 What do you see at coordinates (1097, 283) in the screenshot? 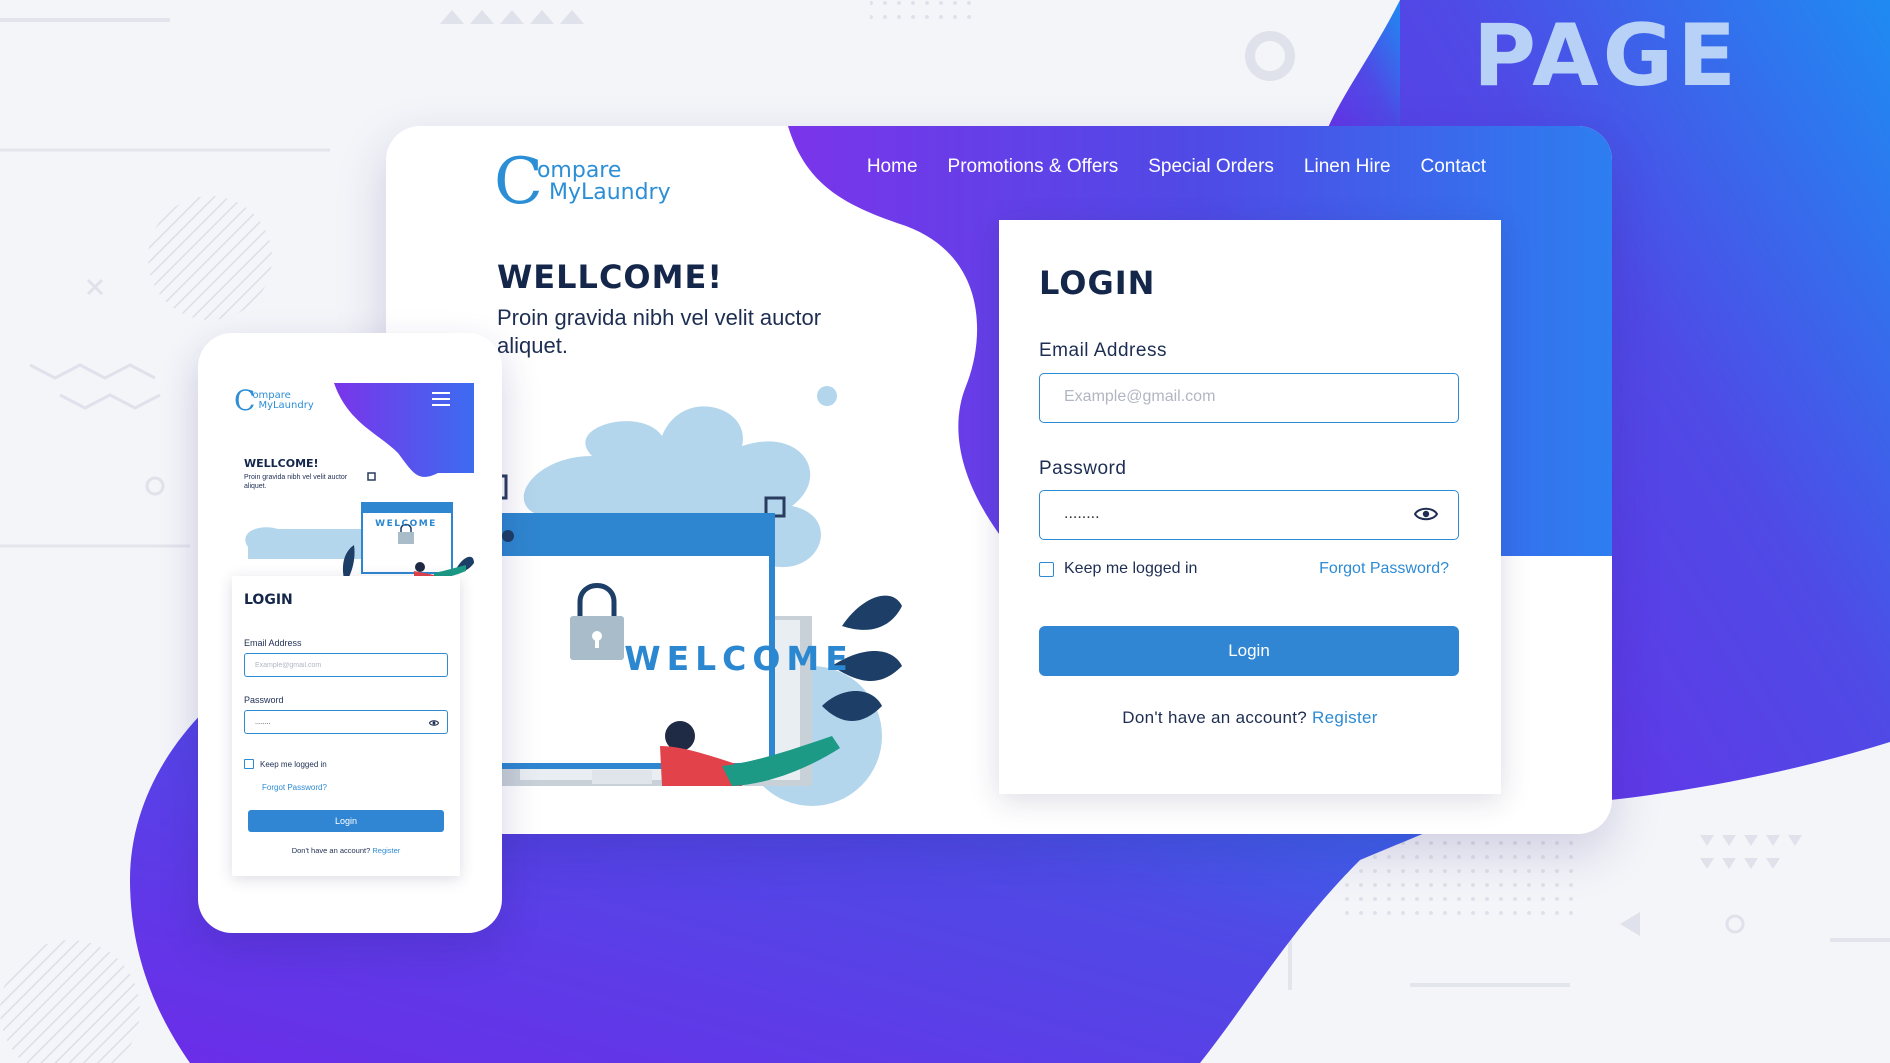
I see `login-title: LOGIN` at bounding box center [1097, 283].